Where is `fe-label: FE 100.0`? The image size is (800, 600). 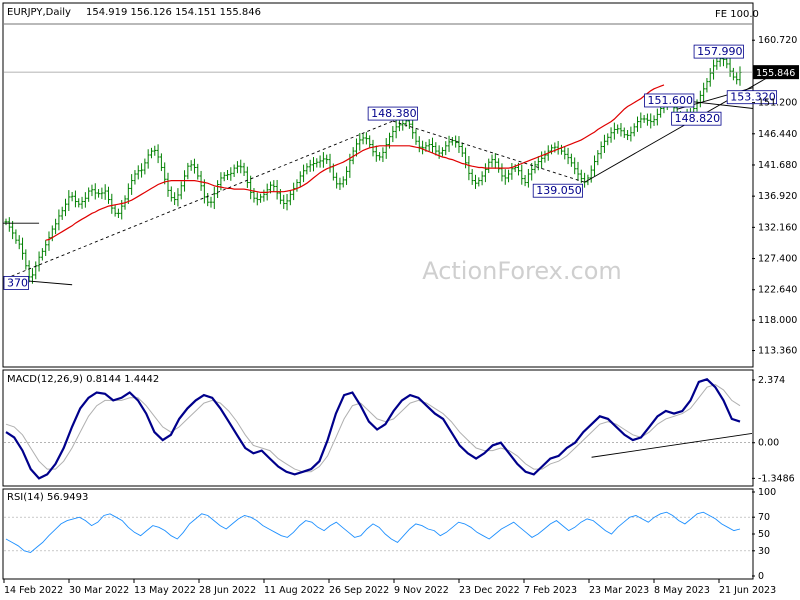 fe-label: FE 100.0 is located at coordinates (737, 14).